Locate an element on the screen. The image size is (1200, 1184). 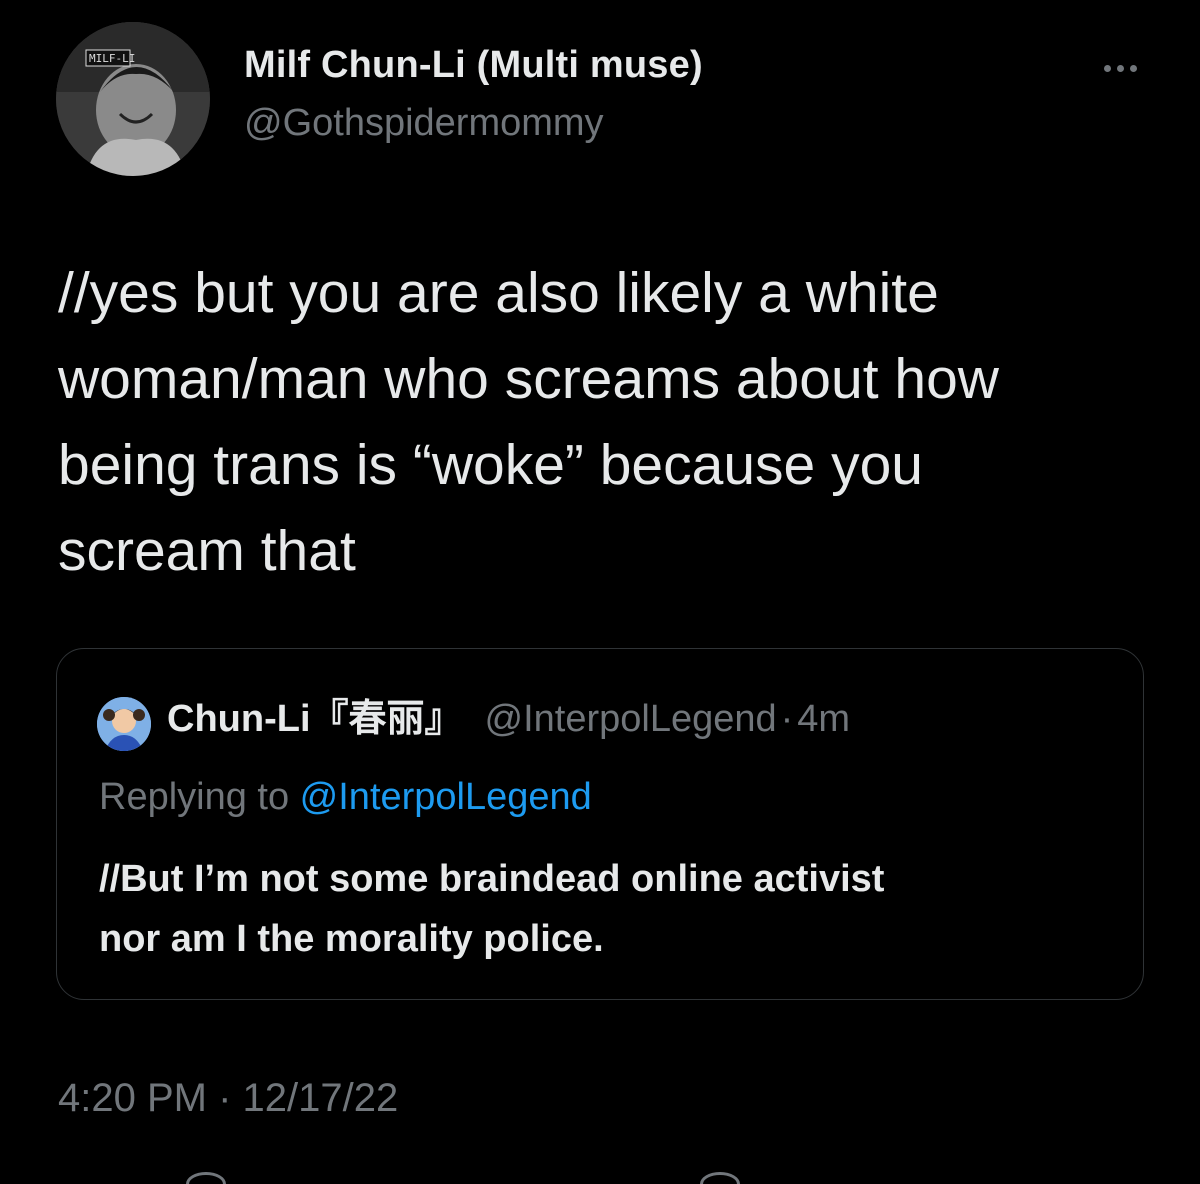
replying-to-link: @InterpolLegend is located at coordinates (446, 797).